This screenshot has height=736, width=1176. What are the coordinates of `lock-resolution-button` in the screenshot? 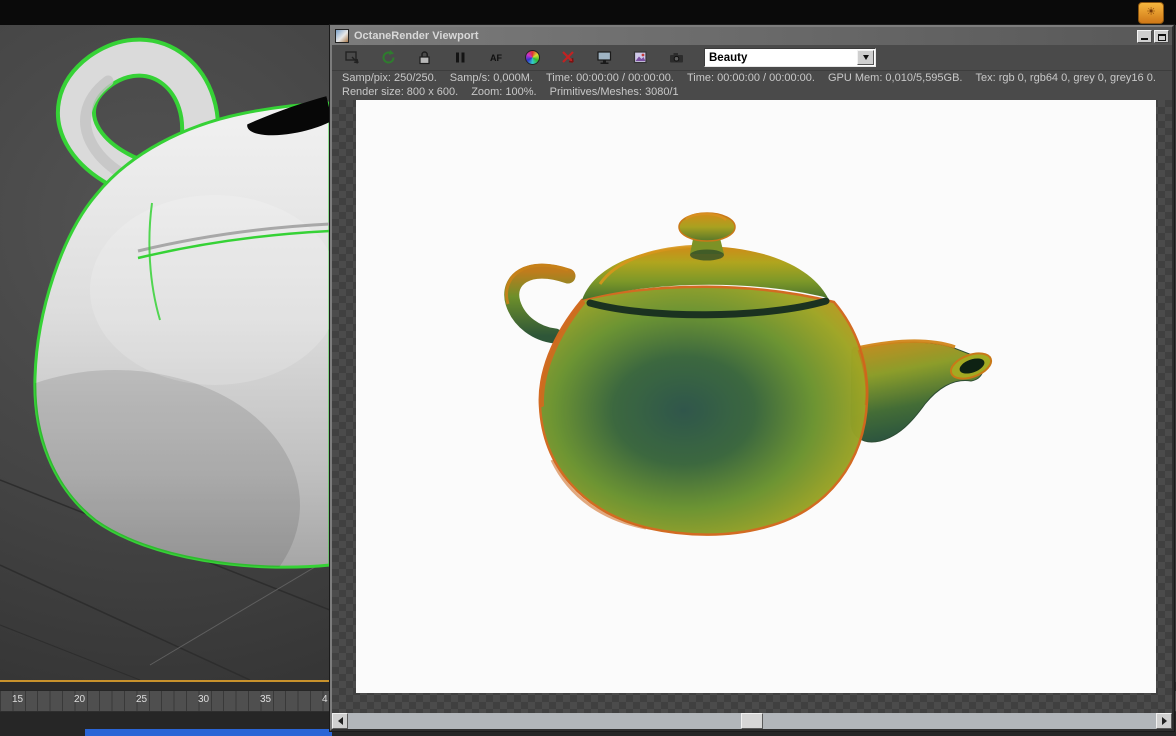 It's located at (424, 58).